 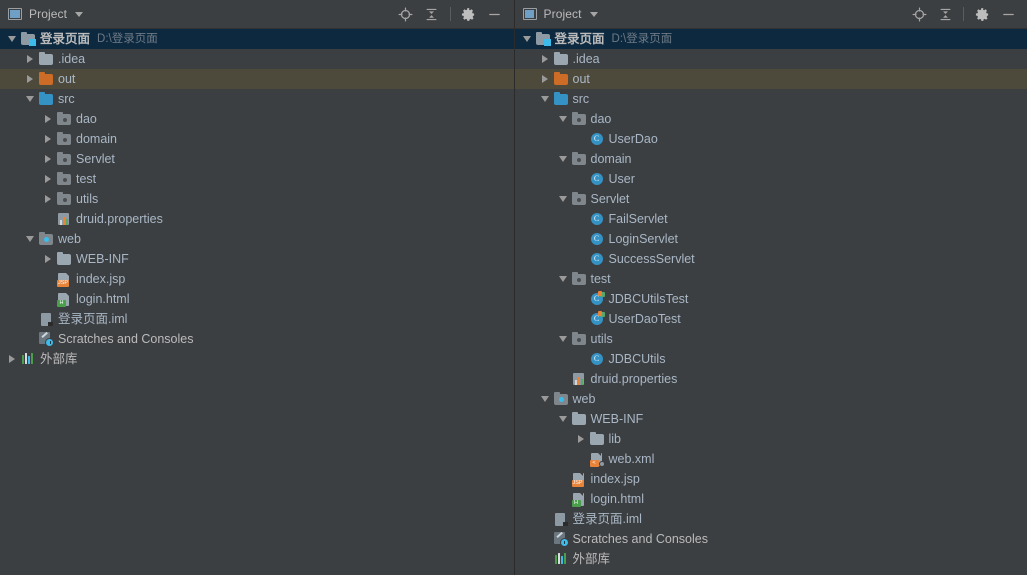 I want to click on tree-node: C FailServlet, so click(x=771, y=219).